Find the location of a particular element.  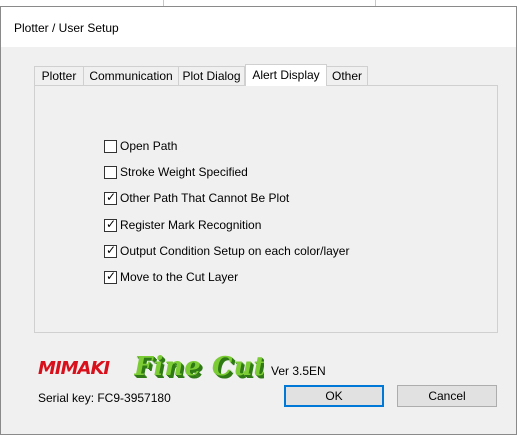

finecut-logo-graphic: Fine Cut 9 Fine Cut 9 is located at coordinates (215, 368).